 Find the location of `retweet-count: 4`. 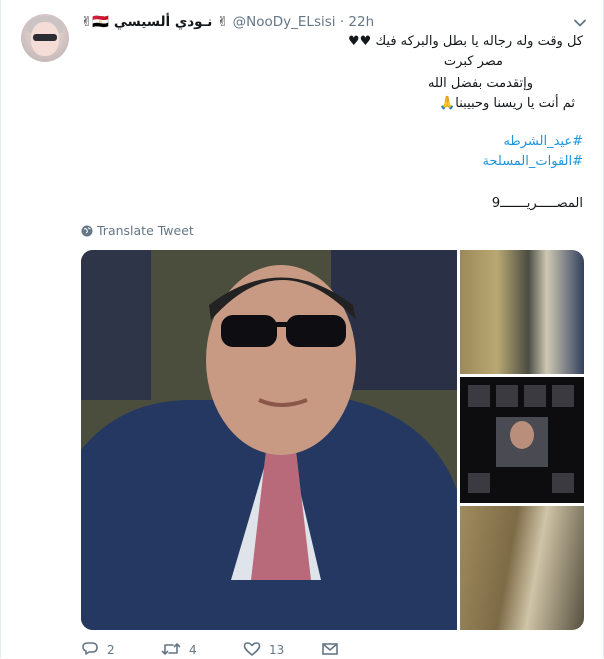

retweet-count: 4 is located at coordinates (193, 650).